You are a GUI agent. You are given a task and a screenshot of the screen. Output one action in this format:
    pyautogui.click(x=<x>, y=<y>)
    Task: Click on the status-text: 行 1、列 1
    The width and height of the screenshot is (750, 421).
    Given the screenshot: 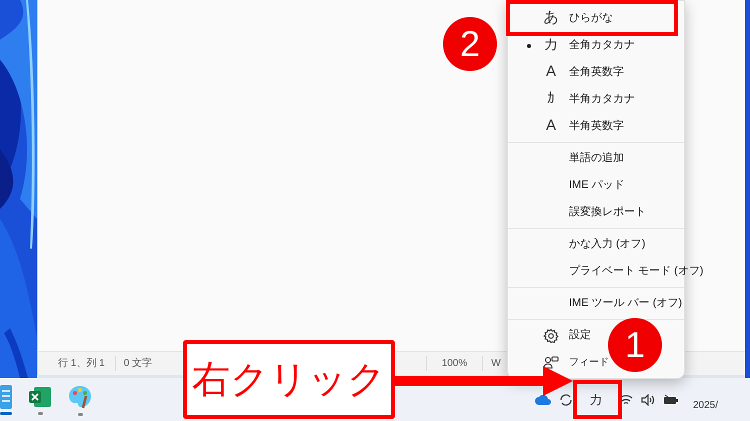 What is the action you would take?
    pyautogui.click(x=77, y=363)
    